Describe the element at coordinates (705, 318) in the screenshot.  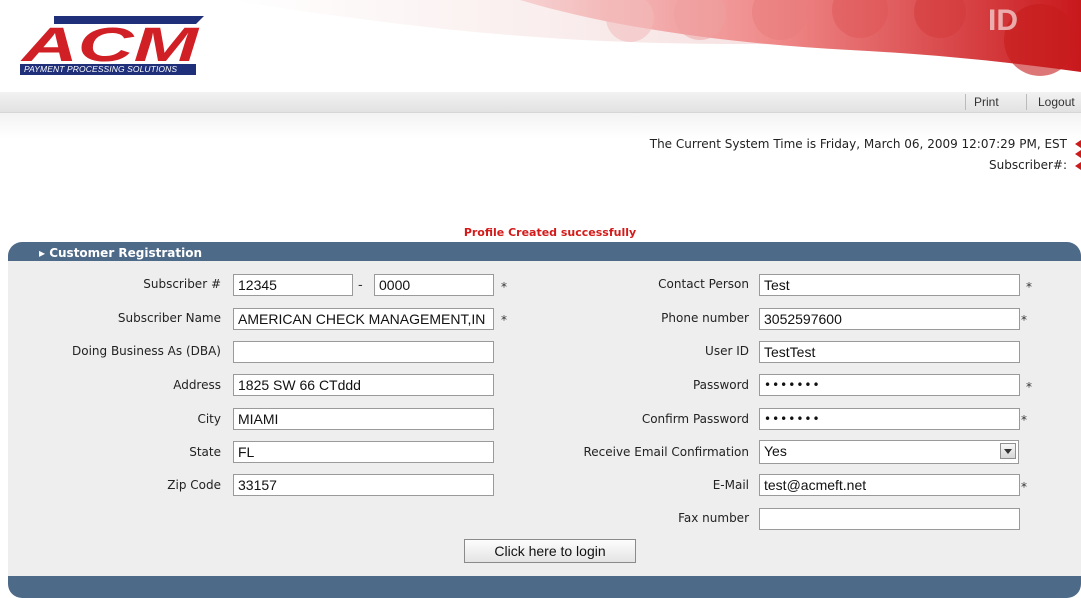
I see `phone-number-label: Phone number` at that location.